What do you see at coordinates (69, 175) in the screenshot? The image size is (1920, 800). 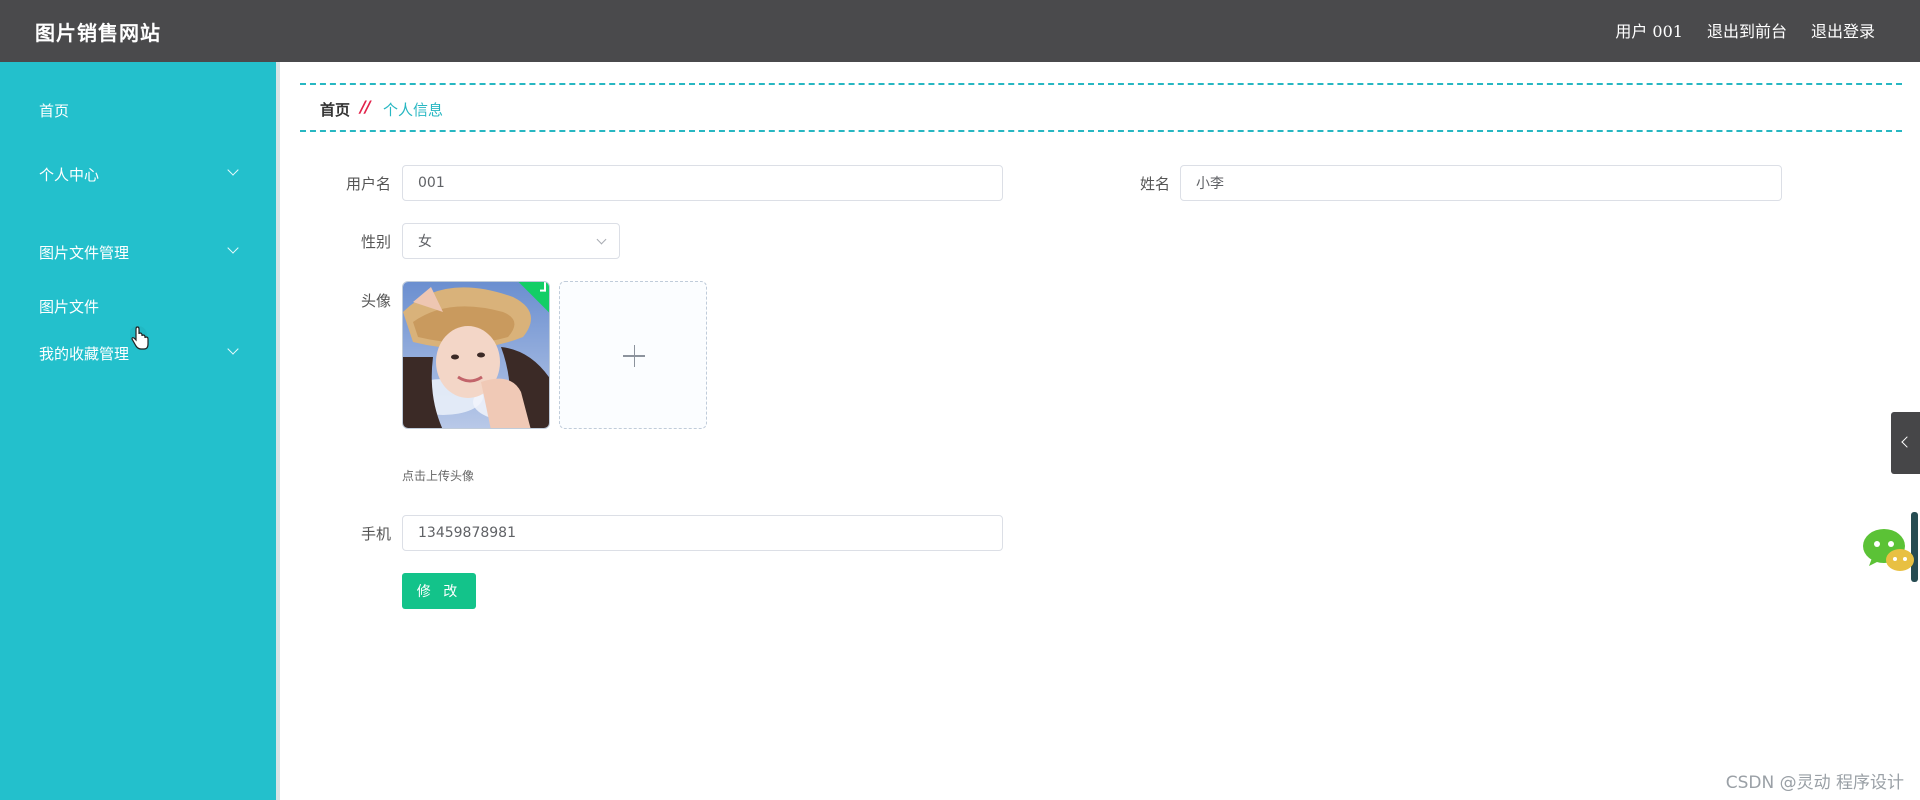 I see `sidebar-item-label: 个人中心` at bounding box center [69, 175].